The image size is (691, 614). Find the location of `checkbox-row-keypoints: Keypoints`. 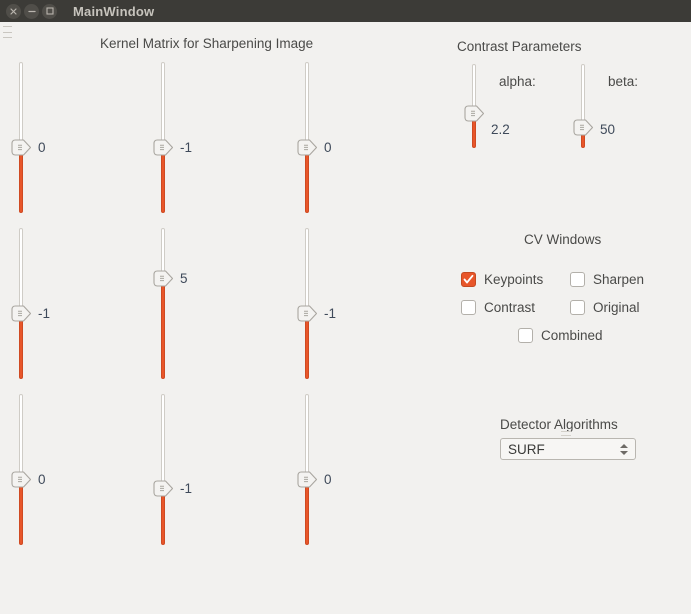

checkbox-row-keypoints: Keypoints is located at coordinates (502, 279).